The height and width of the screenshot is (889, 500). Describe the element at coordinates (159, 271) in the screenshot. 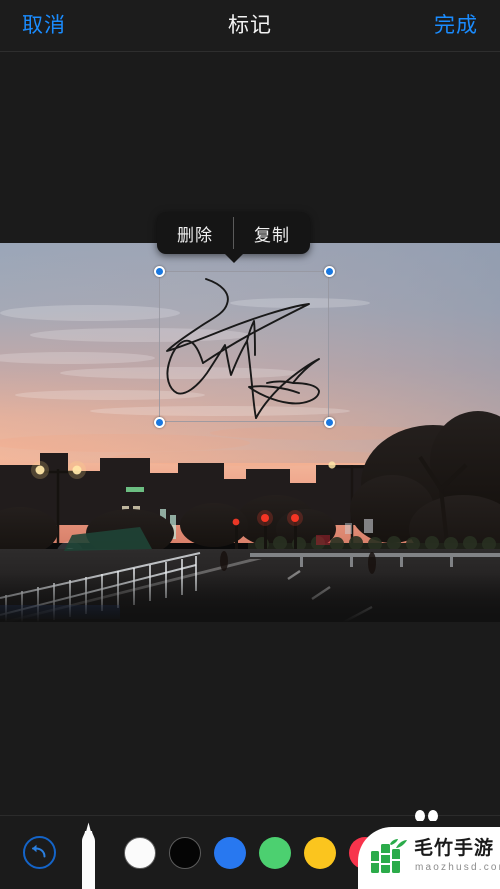

I see `selection-handle-top-left` at that location.